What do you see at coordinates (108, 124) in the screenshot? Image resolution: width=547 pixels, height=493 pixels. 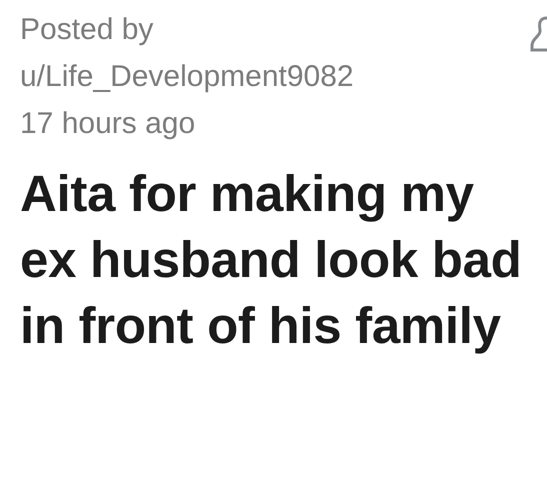 I see `post-time: 17 hours ago` at bounding box center [108, 124].